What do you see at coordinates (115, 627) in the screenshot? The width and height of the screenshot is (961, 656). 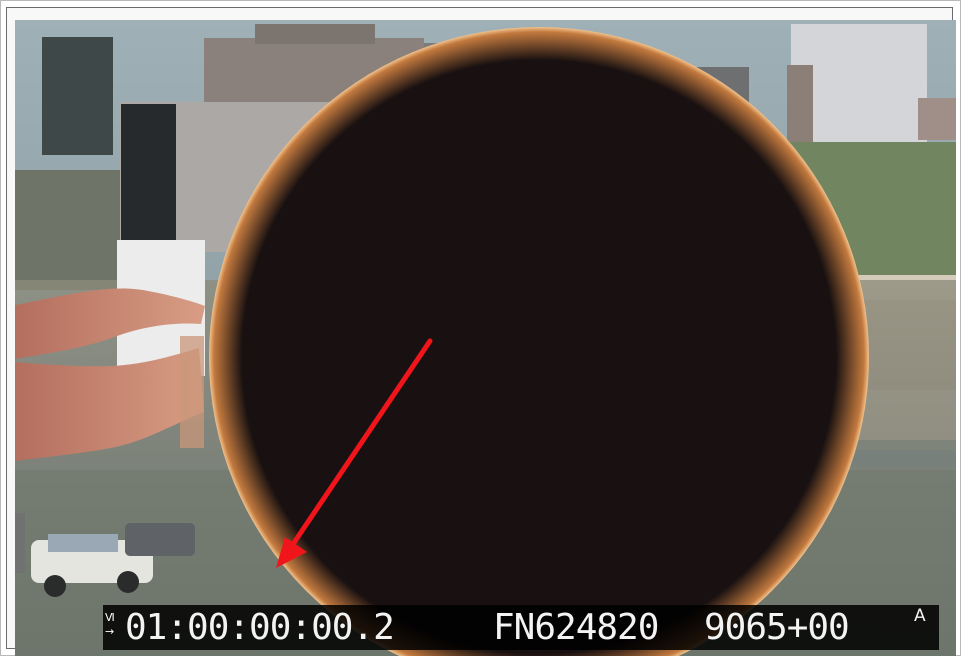 I see `timecode-prefix: VI →` at bounding box center [115, 627].